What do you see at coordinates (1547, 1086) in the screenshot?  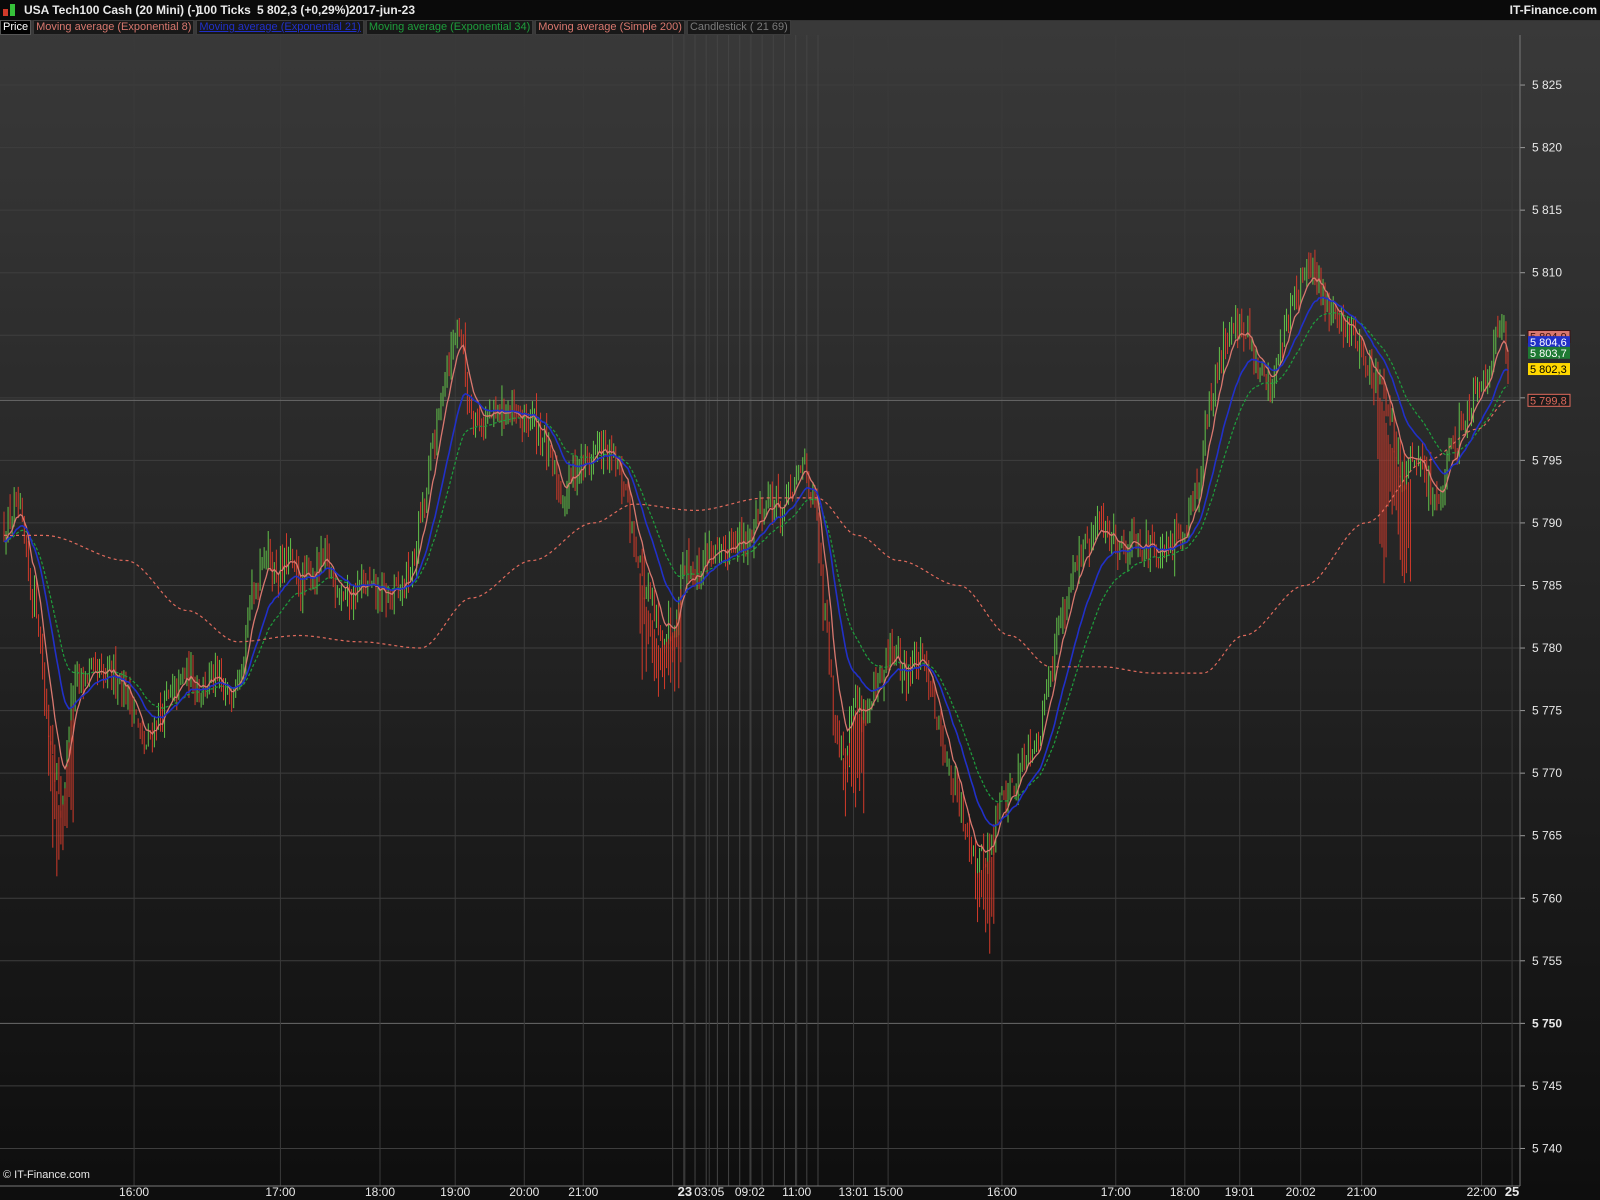 I see `y-tick-label: 5 745` at bounding box center [1547, 1086].